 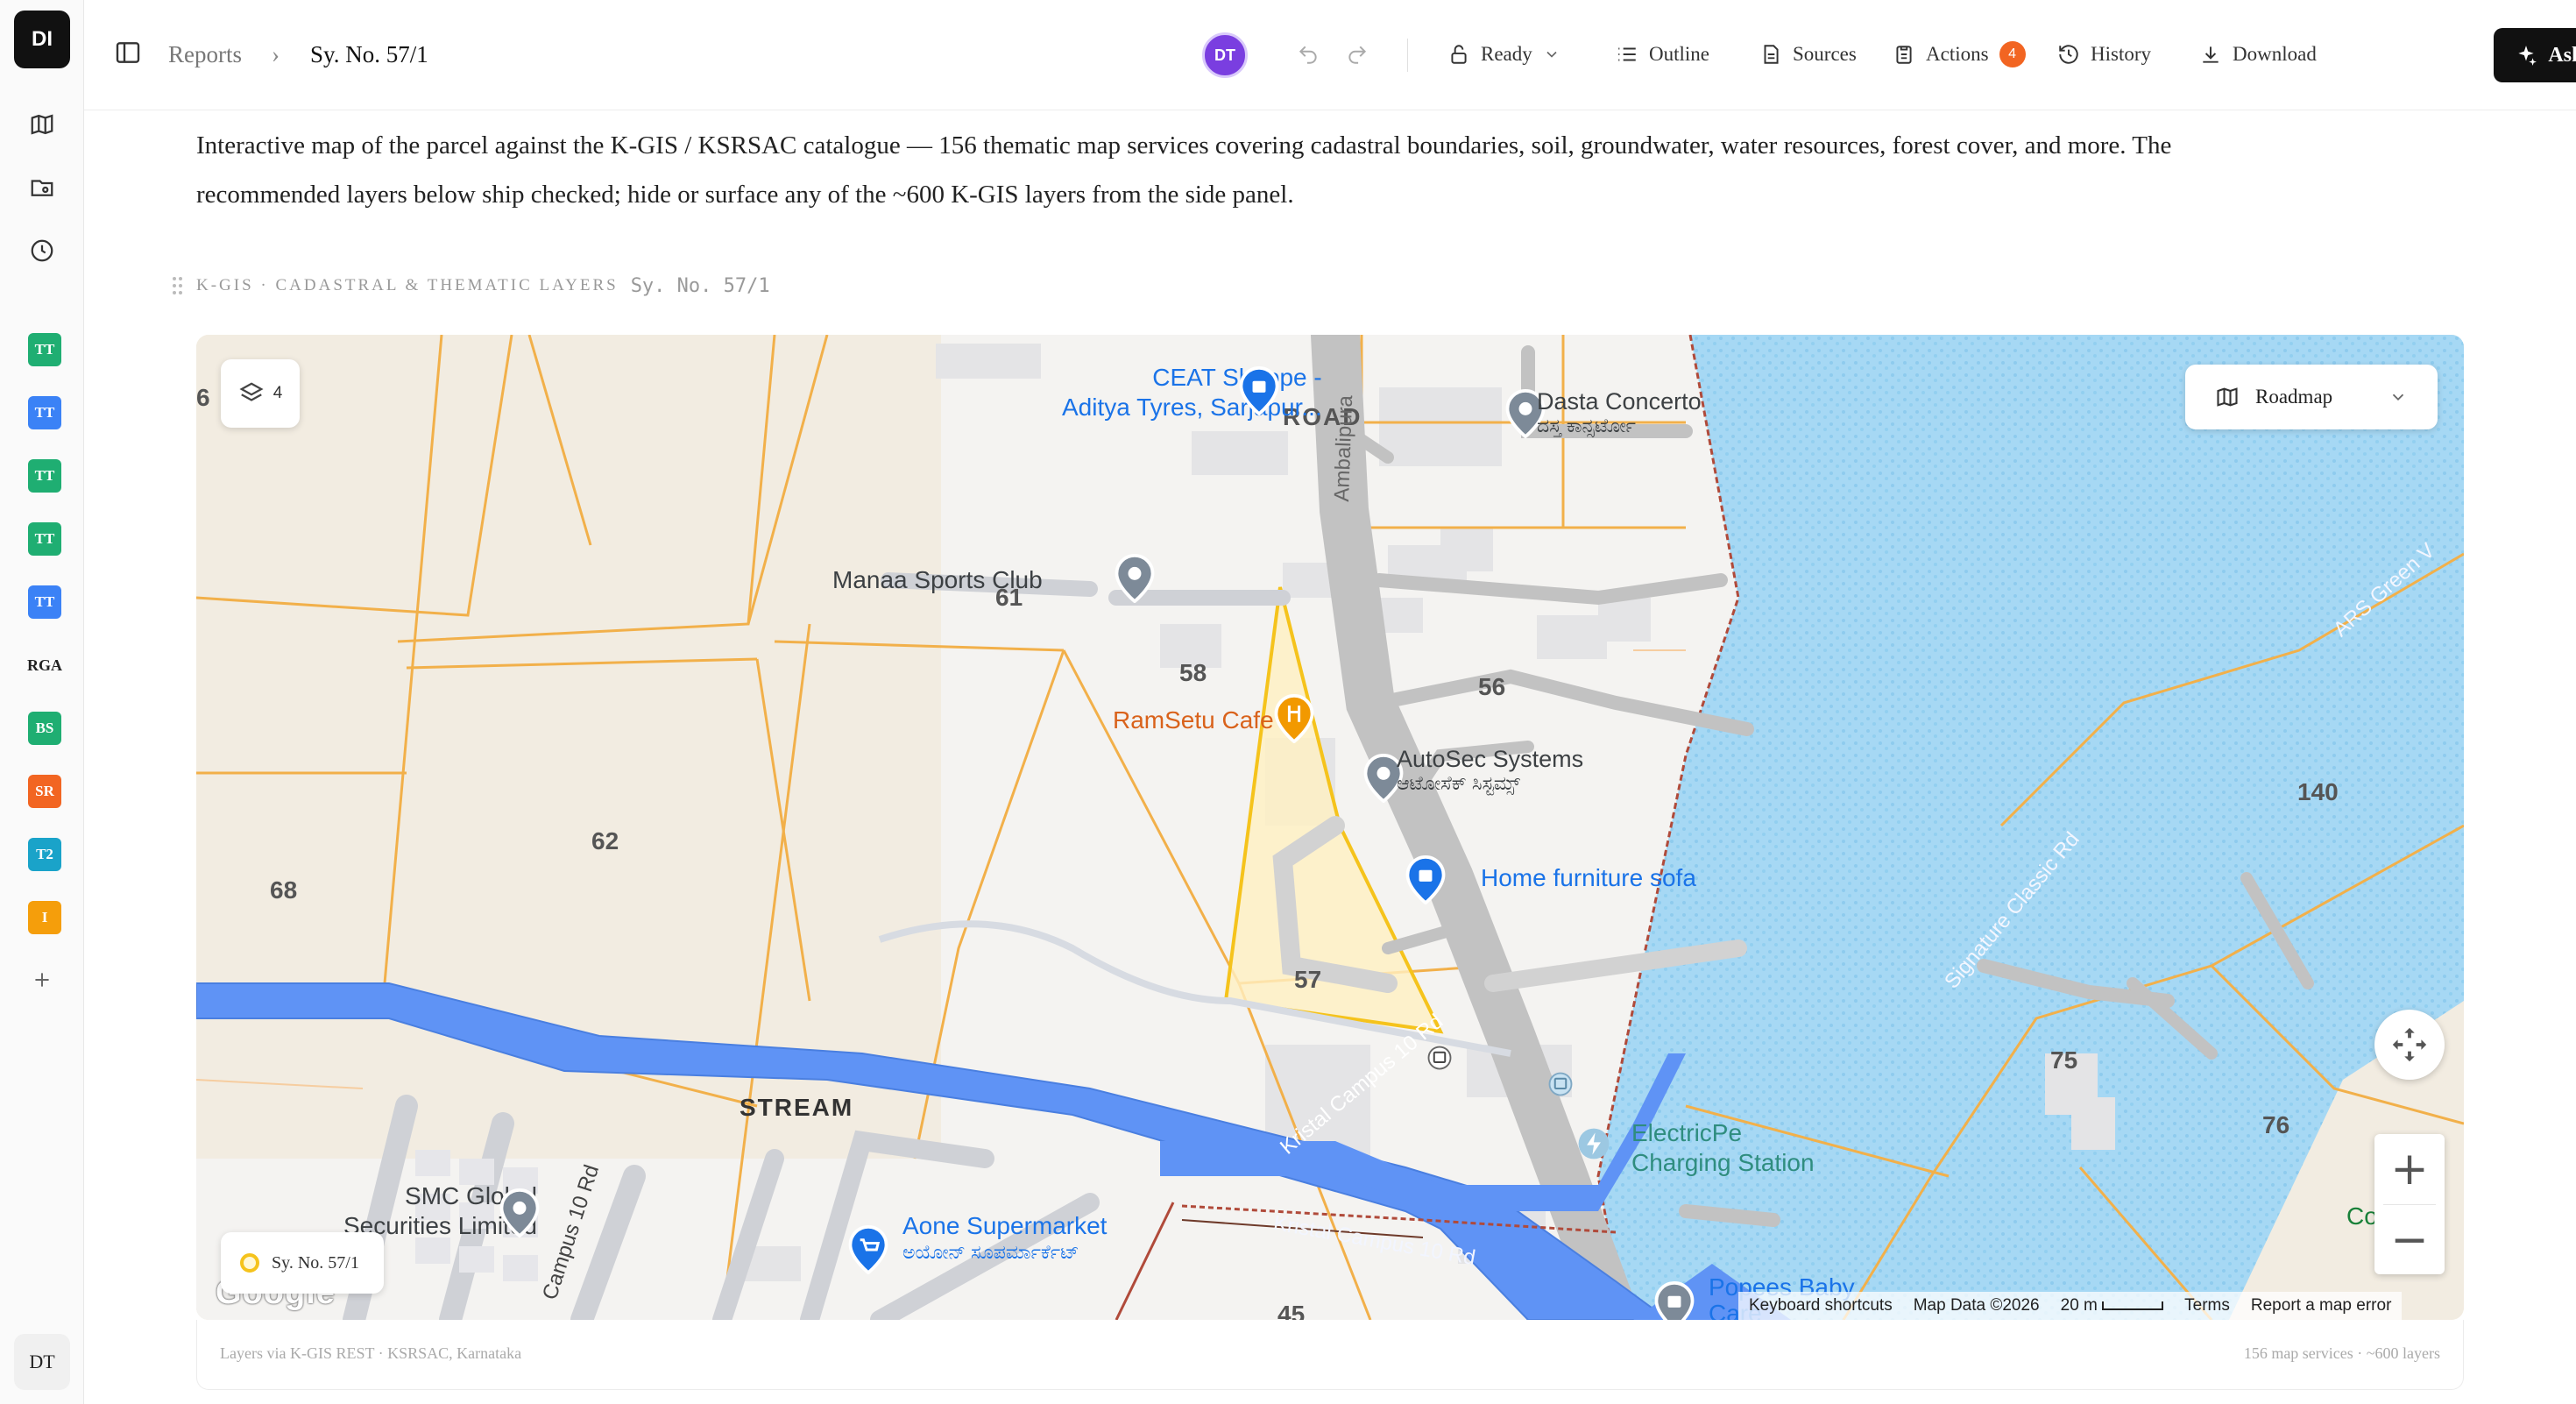 I want to click on report-error-link: Report a map error, so click(x=2321, y=1305).